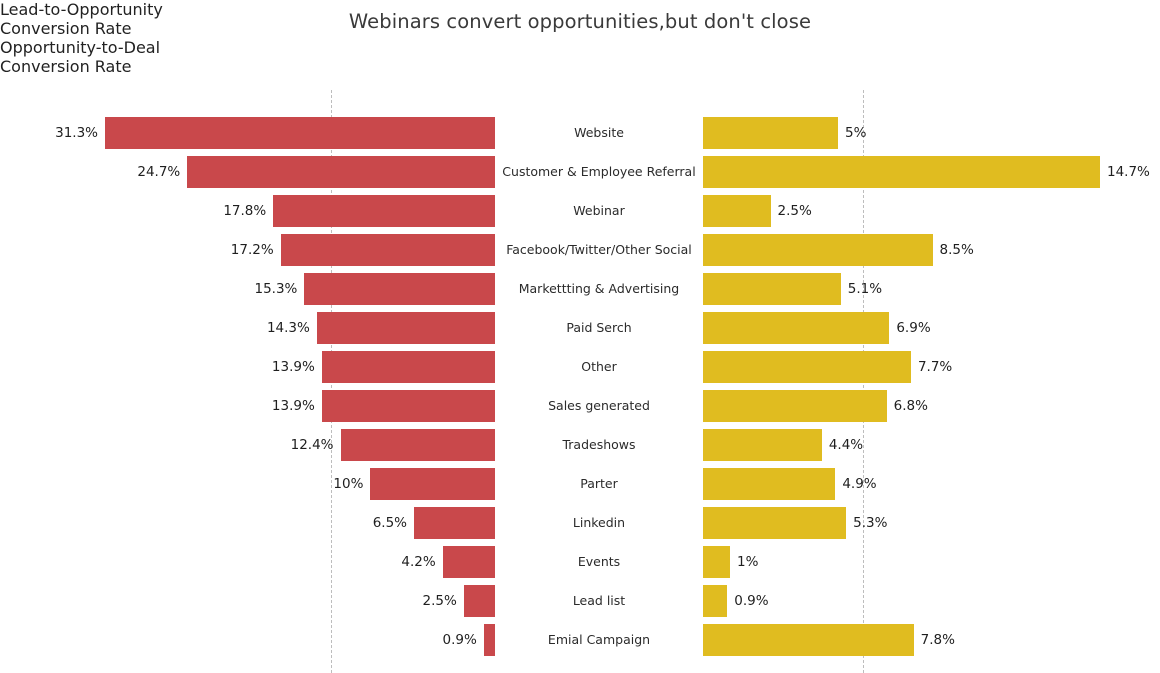 The height and width of the screenshot is (673, 1160). Describe the element at coordinates (748, 561) in the screenshot. I see `right-bar-value-label: 1%` at that location.